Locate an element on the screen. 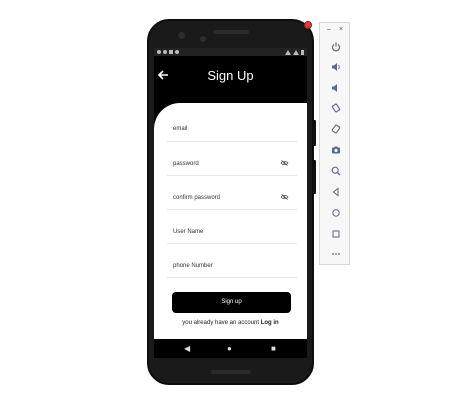 The width and height of the screenshot is (474, 406). login-link: Log in is located at coordinates (270, 323).